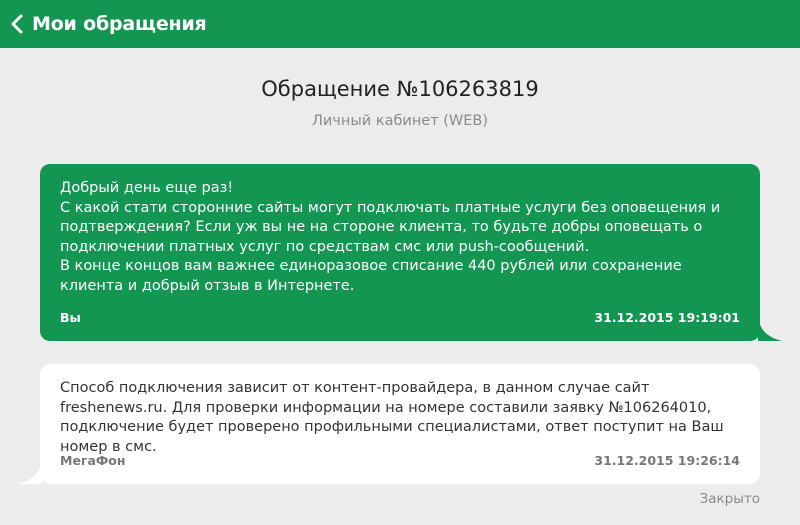 The height and width of the screenshot is (525, 800). I want to click on app-header: Мои обращения, so click(400, 24).